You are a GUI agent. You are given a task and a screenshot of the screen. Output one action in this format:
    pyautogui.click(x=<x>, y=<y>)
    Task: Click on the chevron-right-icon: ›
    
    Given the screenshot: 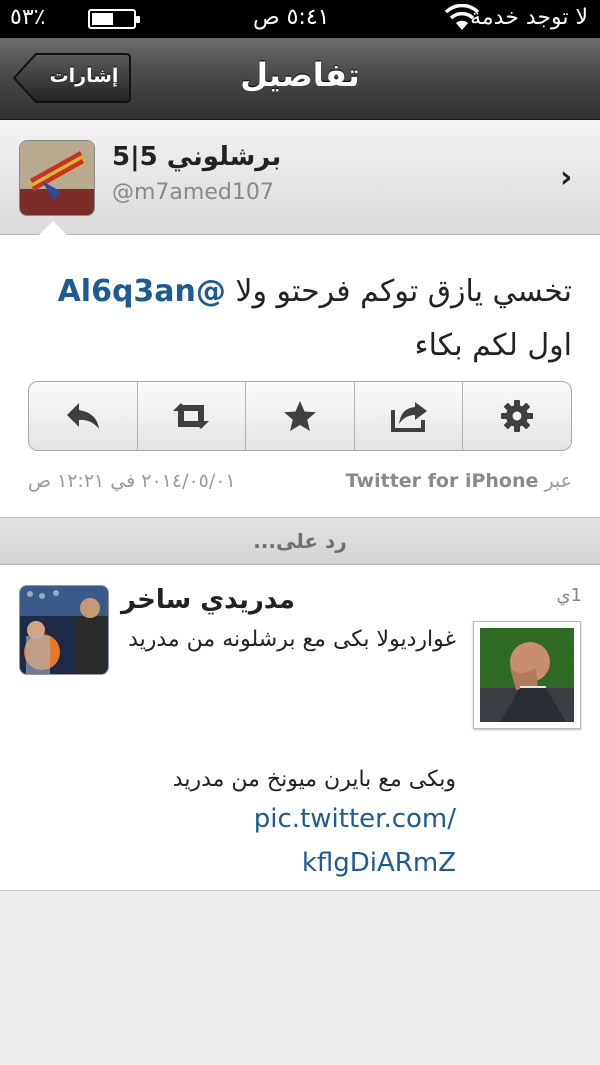 What is the action you would take?
    pyautogui.click(x=566, y=177)
    